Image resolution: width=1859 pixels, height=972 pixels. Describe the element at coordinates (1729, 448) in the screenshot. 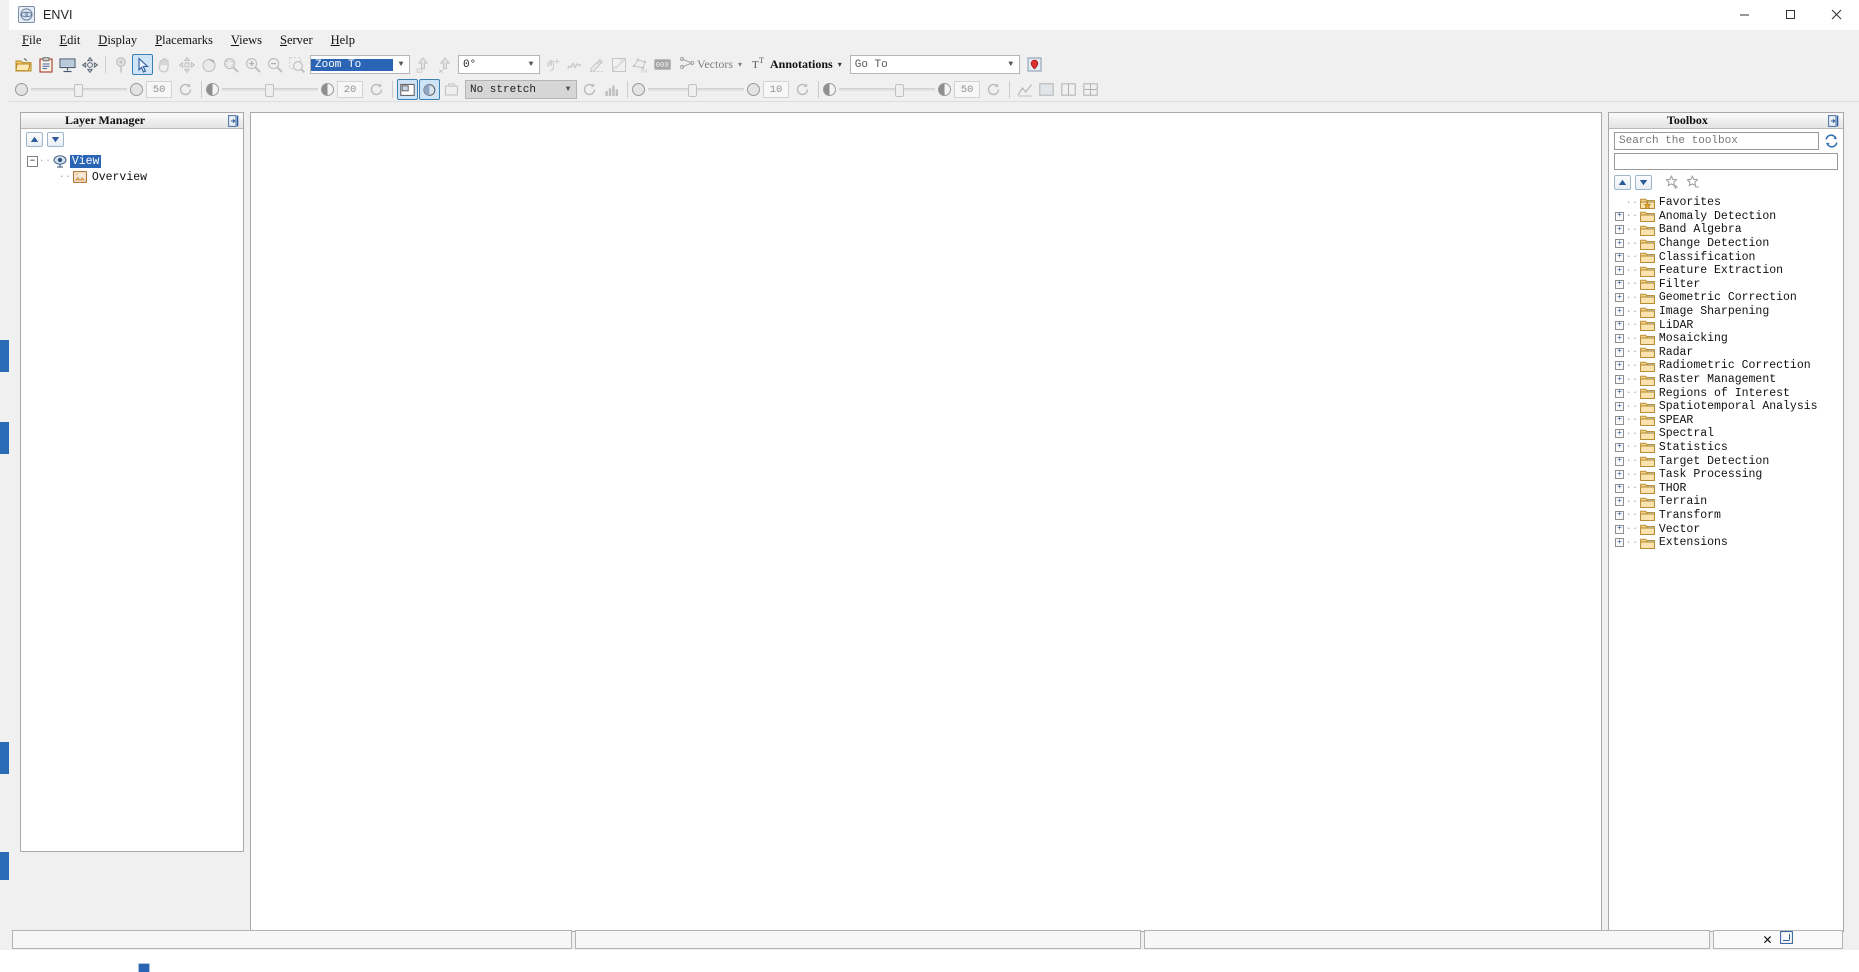

I see `toolbox-item-statistics: + ·· Statistics` at that location.